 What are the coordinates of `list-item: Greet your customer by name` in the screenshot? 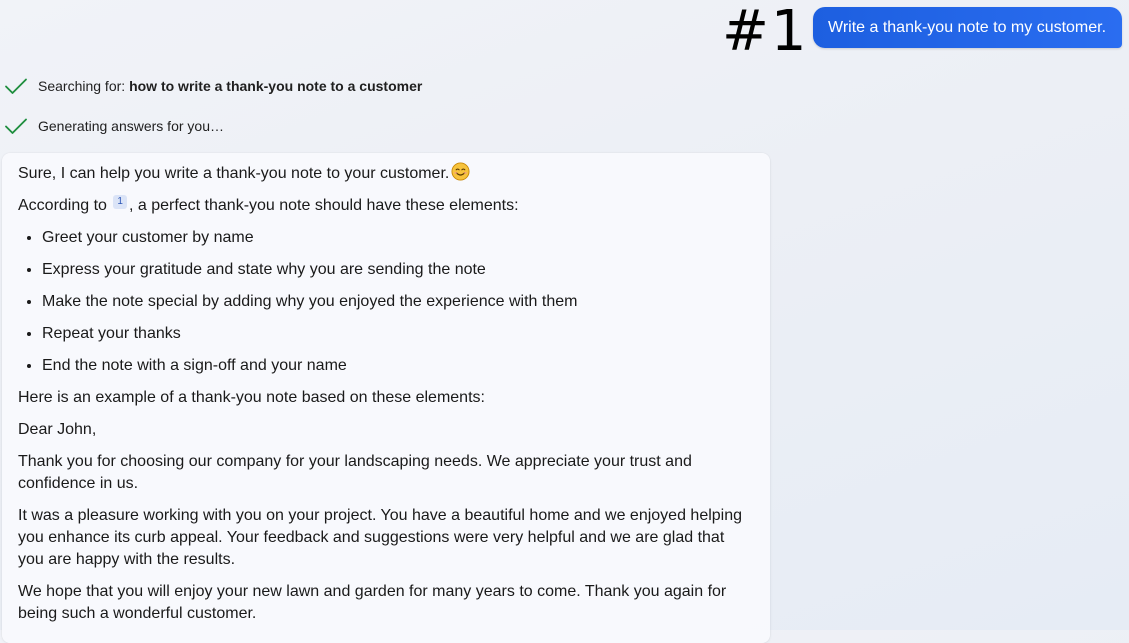 It's located at (398, 238).